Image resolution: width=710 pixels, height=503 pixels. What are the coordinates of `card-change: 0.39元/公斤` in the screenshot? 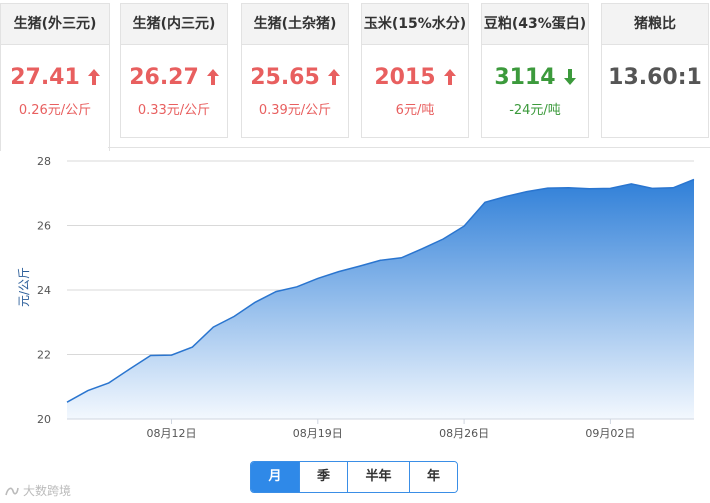 It's located at (295, 110).